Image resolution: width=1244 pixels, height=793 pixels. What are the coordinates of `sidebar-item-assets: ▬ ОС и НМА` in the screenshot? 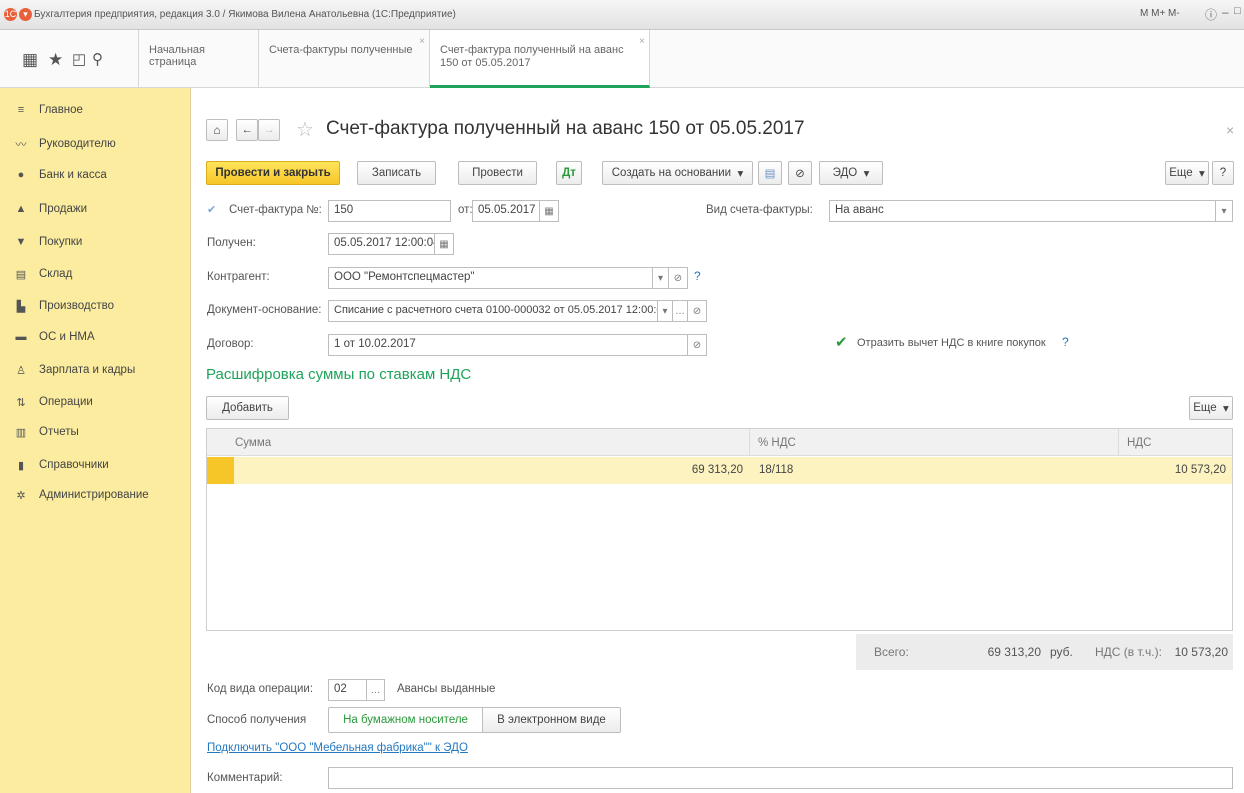 It's located at (54, 337).